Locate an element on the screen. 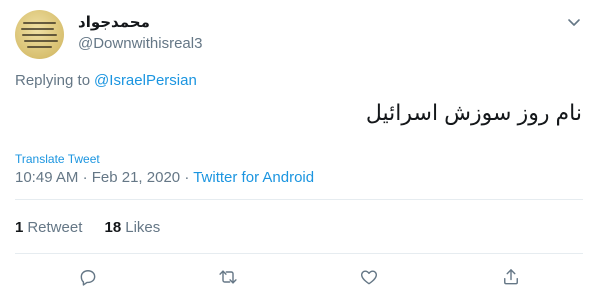 Image resolution: width=598 pixels, height=300 pixels. replying-to-label: Replying to is located at coordinates (53, 80).